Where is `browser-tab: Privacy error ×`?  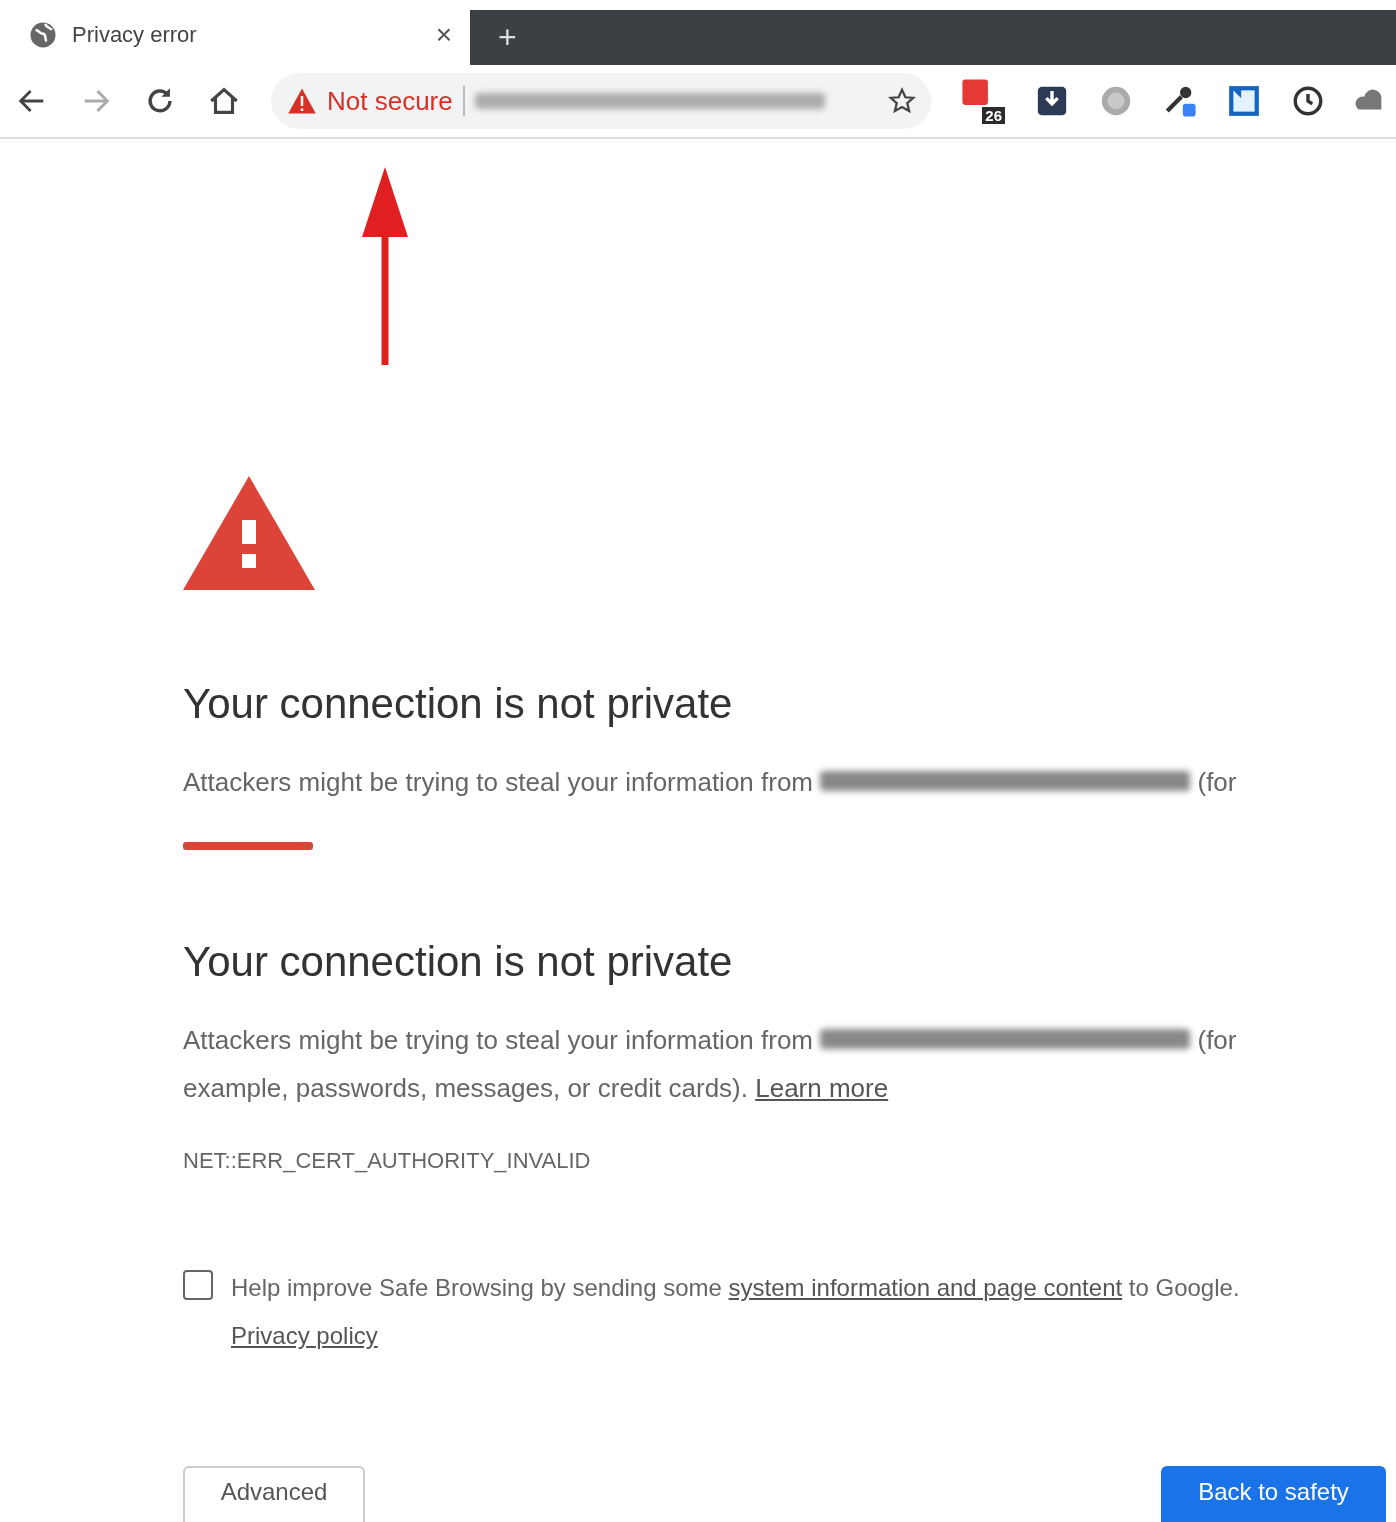 browser-tab: Privacy error × is located at coordinates (235, 35).